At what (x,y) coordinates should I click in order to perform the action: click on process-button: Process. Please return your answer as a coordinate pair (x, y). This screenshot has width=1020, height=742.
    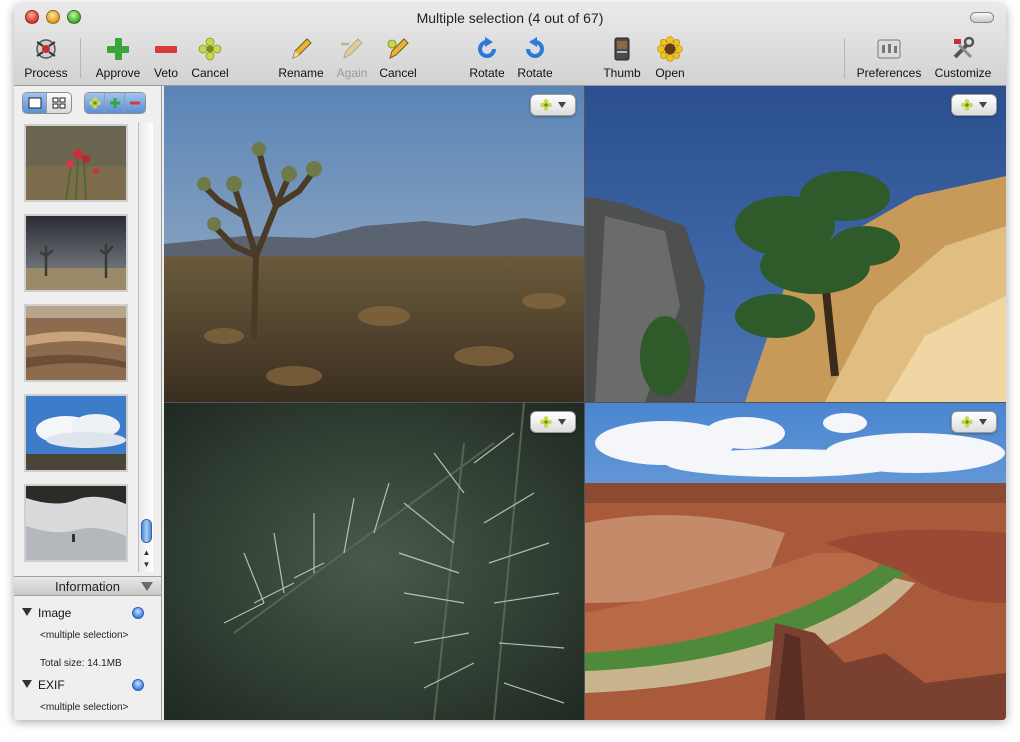
    Looking at the image, I should click on (46, 57).